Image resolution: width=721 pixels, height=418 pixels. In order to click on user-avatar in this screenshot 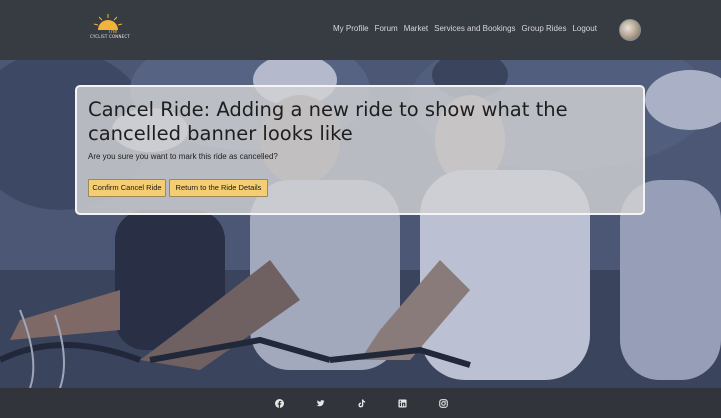, I will do `click(630, 30)`.